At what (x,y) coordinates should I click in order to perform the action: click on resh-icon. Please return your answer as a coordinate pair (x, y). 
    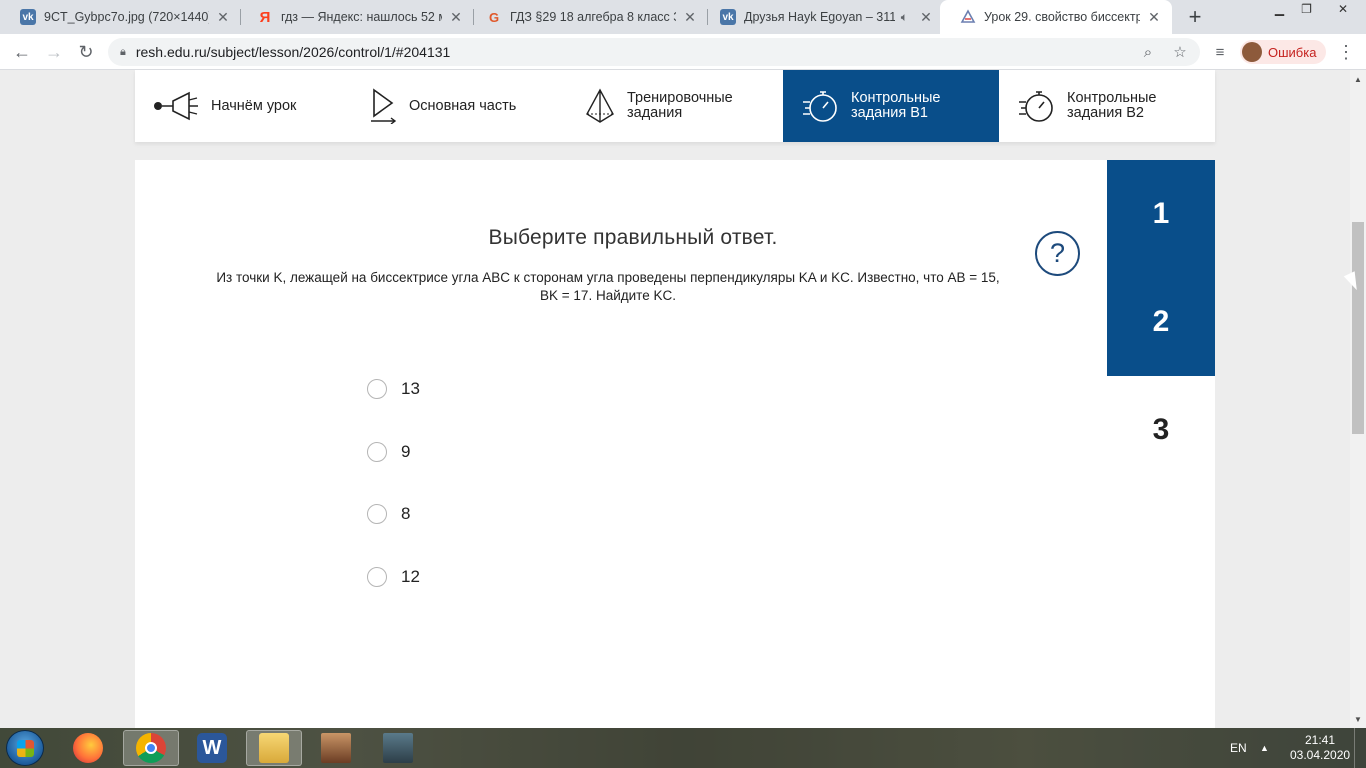
    Looking at the image, I should click on (968, 17).